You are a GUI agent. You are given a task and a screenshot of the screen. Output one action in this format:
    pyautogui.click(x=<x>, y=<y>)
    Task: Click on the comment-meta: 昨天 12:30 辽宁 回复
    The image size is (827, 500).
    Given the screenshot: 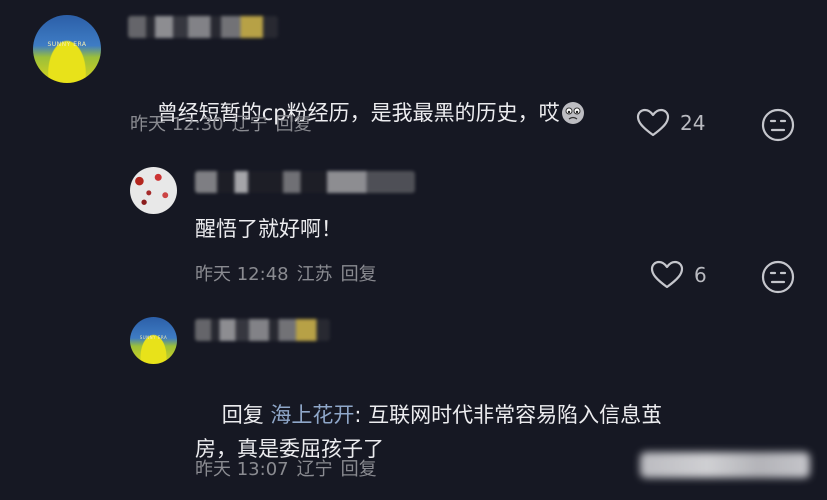 What is the action you would take?
    pyautogui.click(x=221, y=123)
    